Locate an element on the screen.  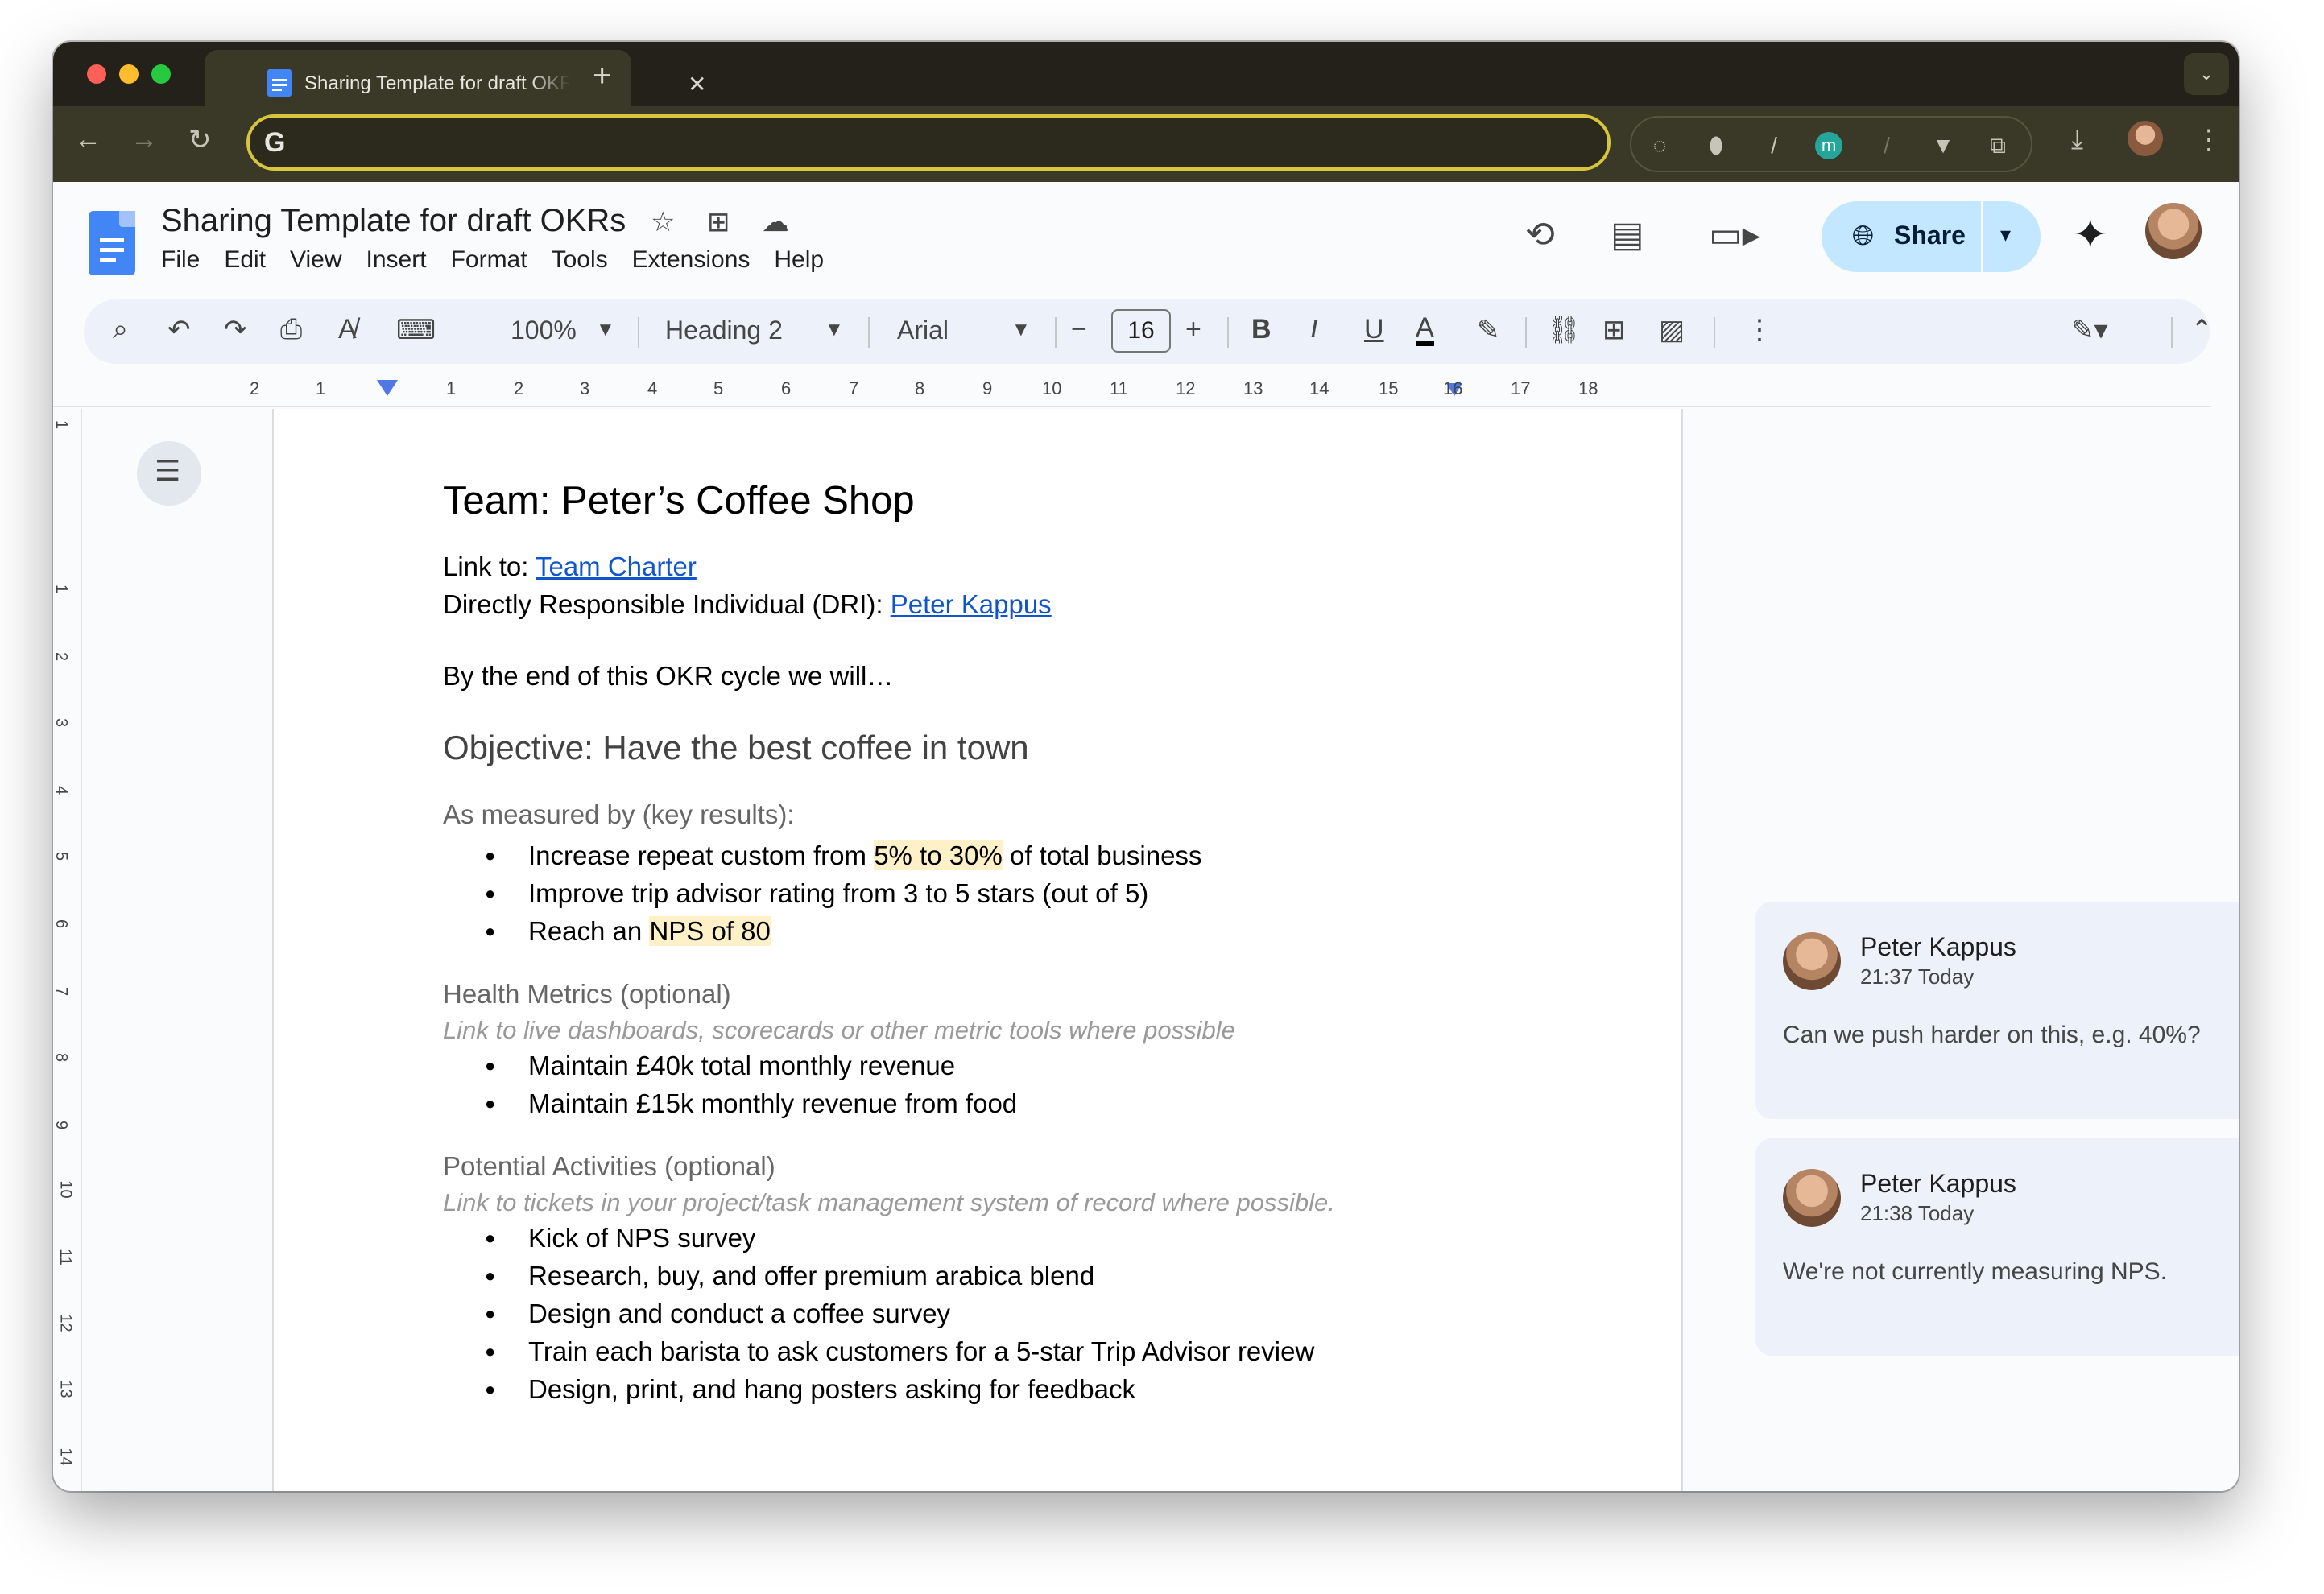
globe-icon: 🌐︎ is located at coordinates (1863, 236).